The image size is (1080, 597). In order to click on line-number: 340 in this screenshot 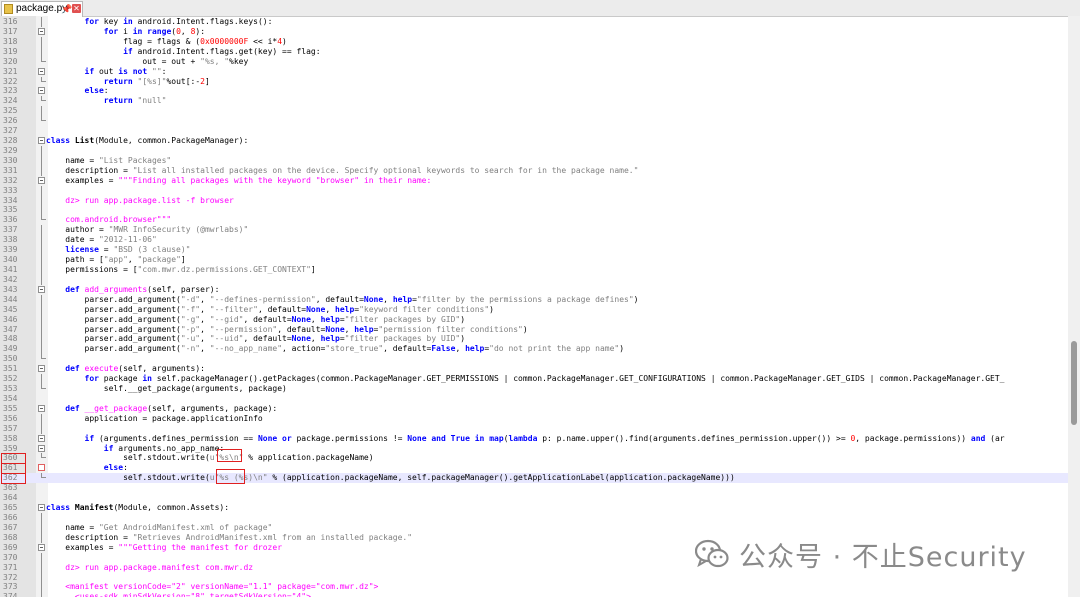, I will do `click(10, 260)`.